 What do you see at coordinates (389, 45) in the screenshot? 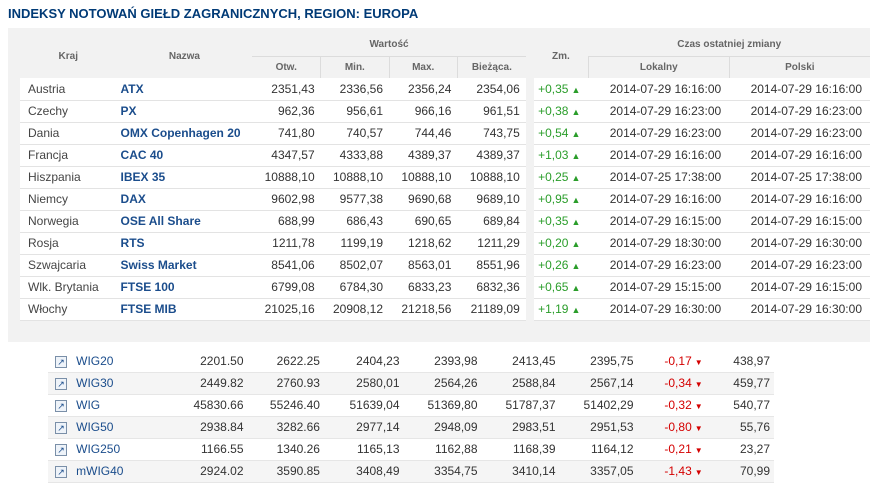
I see `col-header-wartosc: Wartość` at bounding box center [389, 45].